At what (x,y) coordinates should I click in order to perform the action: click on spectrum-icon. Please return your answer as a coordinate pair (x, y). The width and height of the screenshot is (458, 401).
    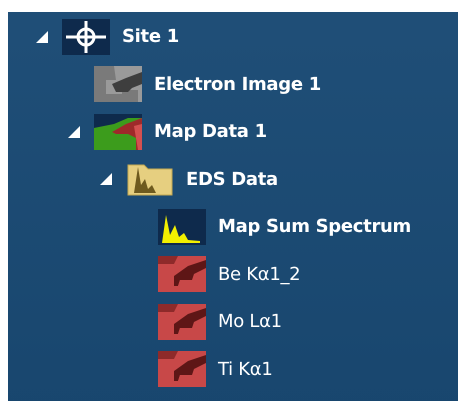
    Looking at the image, I should click on (182, 226).